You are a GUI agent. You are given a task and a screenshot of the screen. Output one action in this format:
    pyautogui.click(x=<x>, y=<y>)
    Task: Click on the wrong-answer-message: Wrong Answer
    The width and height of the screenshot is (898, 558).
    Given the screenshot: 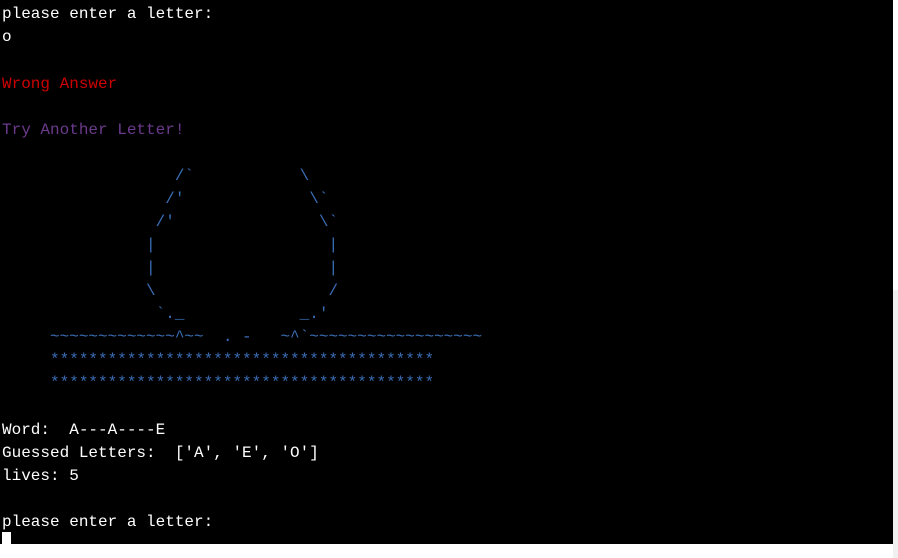 What is the action you would take?
    pyautogui.click(x=60, y=84)
    